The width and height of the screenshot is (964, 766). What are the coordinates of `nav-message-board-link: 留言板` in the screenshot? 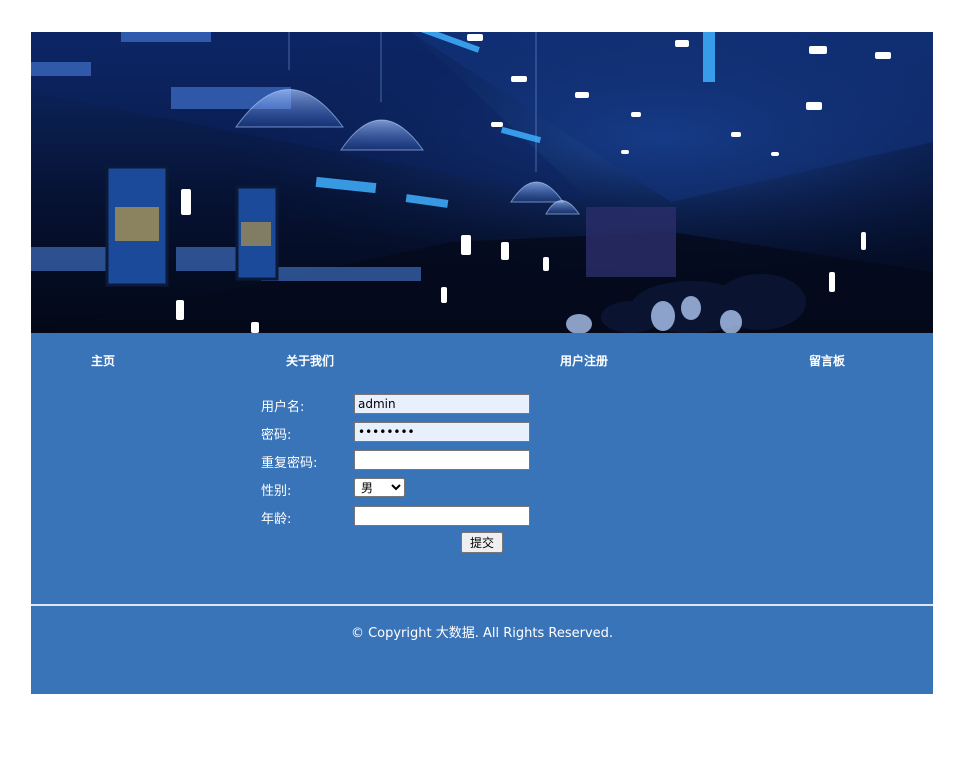 It's located at (827, 360).